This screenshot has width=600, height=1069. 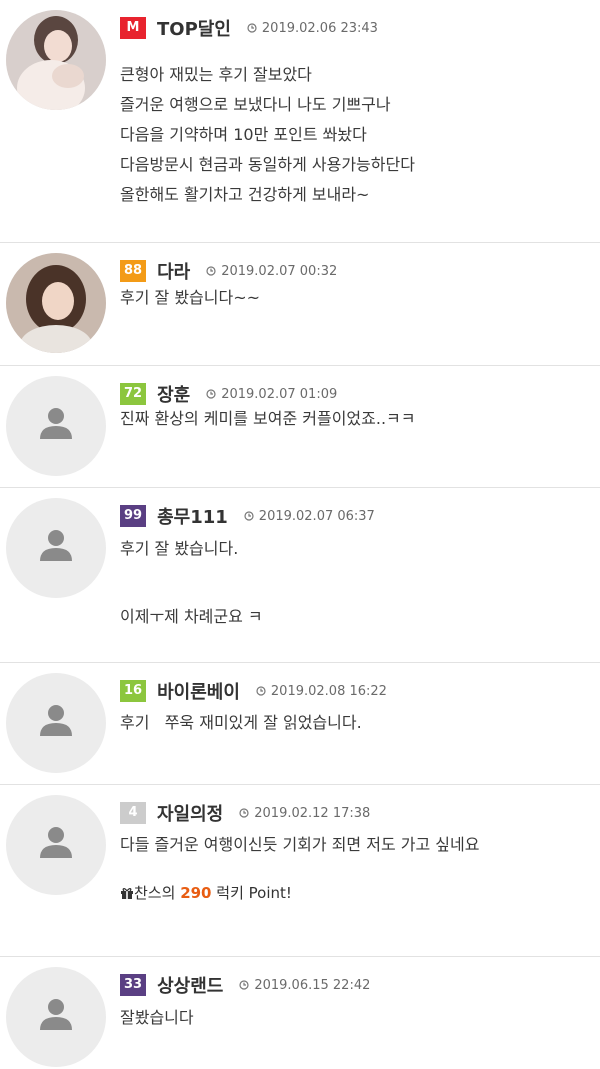 What do you see at coordinates (360, 892) in the screenshot?
I see `lucky-point: 찬스의 290 럭키 Point!` at bounding box center [360, 892].